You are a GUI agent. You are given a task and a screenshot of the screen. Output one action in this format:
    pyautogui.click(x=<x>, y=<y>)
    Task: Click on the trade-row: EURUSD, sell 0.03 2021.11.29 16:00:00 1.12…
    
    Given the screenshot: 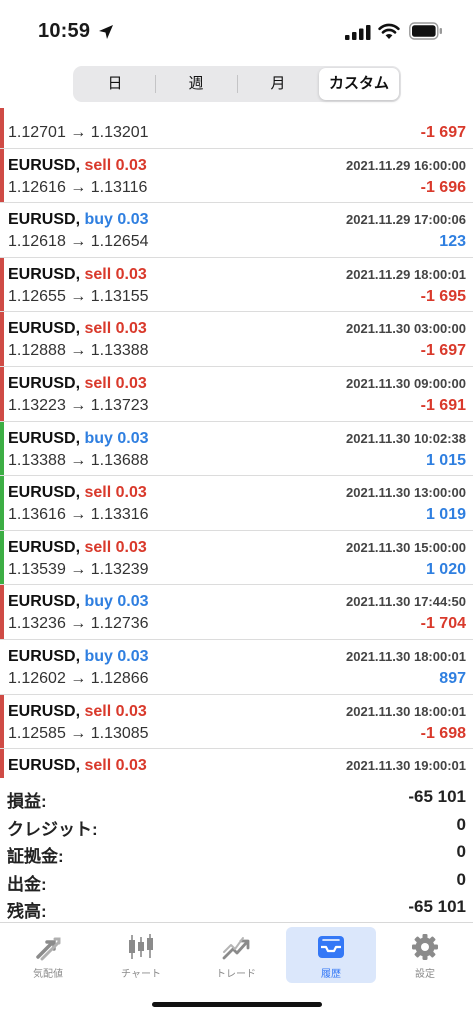 What is the action you would take?
    pyautogui.click(x=236, y=176)
    